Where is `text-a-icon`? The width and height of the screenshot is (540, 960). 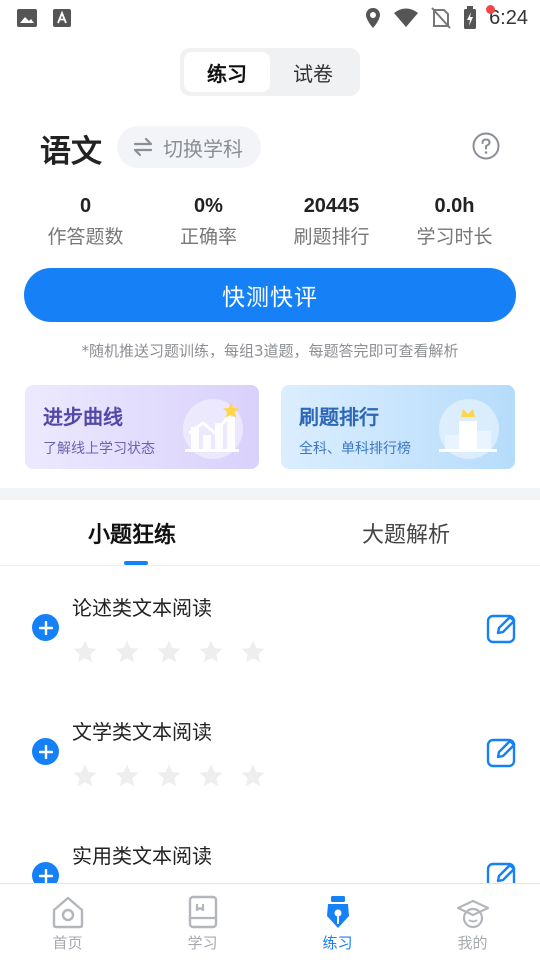 text-a-icon is located at coordinates (62, 18).